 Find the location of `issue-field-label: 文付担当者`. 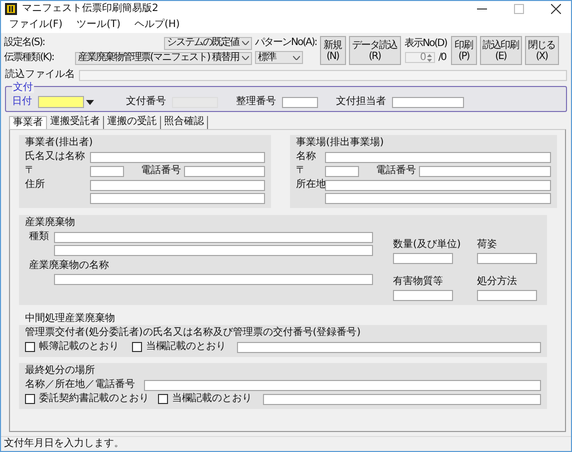

issue-field-label: 文付担当者 is located at coordinates (361, 102).